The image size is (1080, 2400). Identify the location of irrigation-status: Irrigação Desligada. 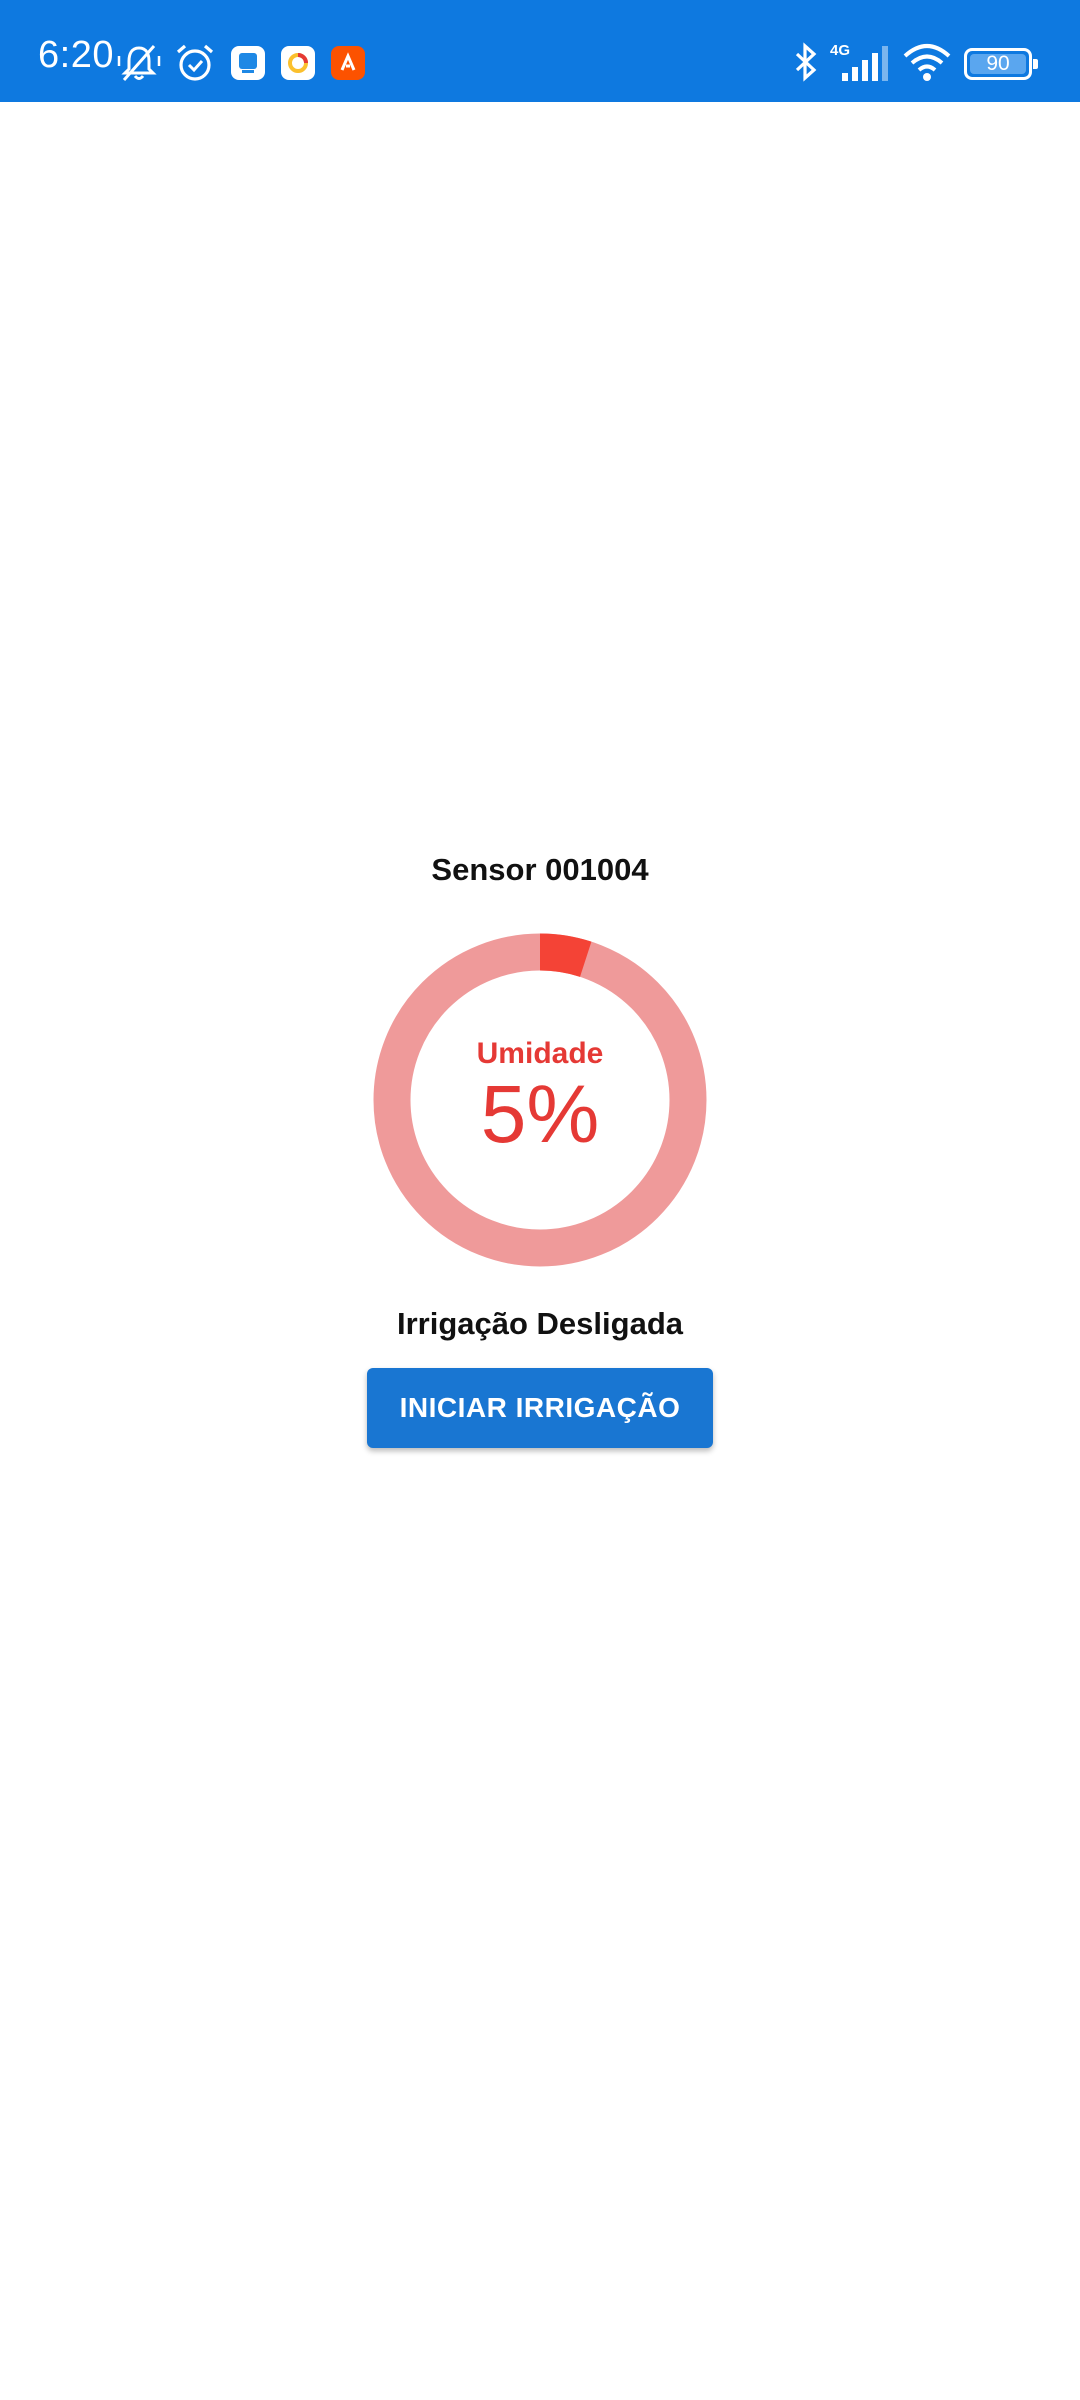
(539, 1323).